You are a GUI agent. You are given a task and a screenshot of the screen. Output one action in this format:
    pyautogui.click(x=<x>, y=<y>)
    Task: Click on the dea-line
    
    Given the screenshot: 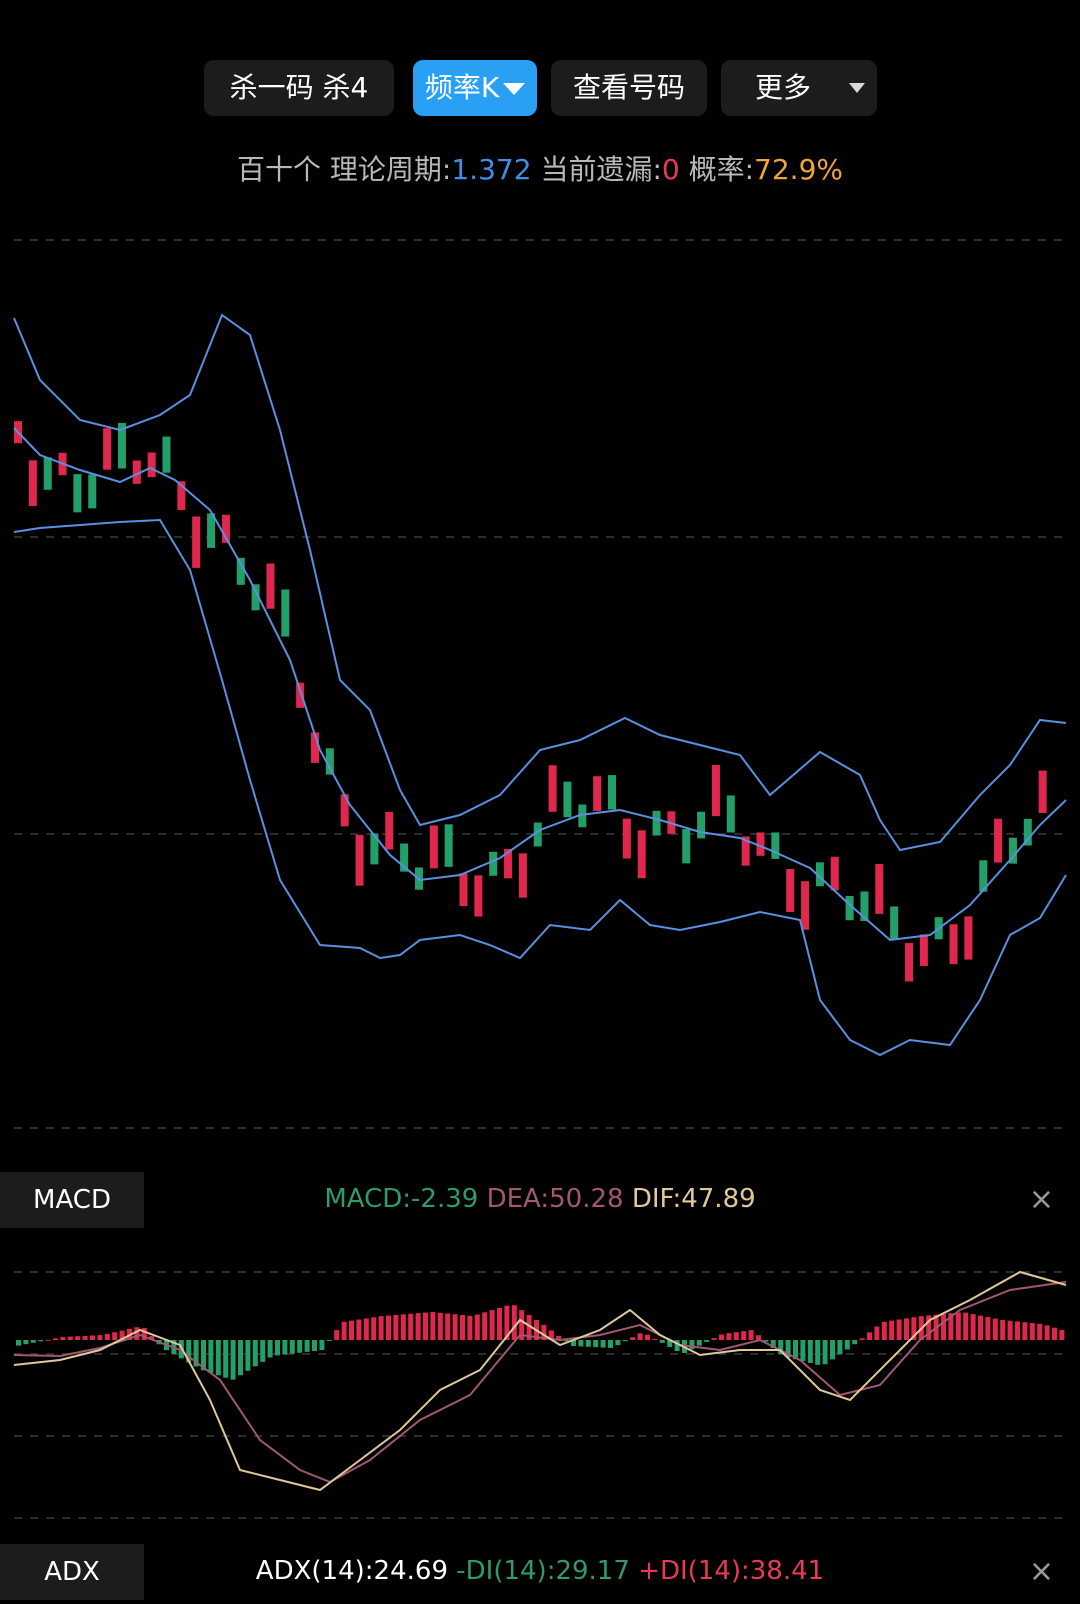 What is the action you would take?
    pyautogui.click(x=540, y=1382)
    